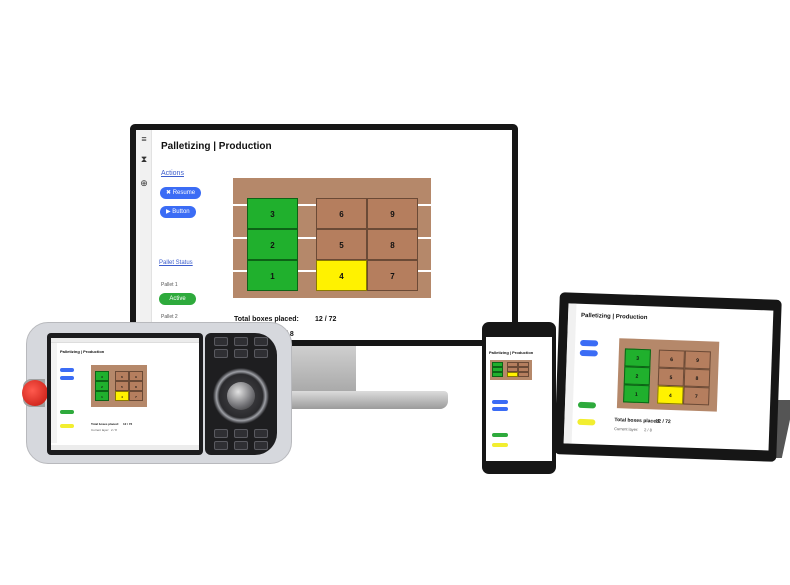  Describe the element at coordinates (125, 447) in the screenshot. I see `bottom-status-bar` at that location.